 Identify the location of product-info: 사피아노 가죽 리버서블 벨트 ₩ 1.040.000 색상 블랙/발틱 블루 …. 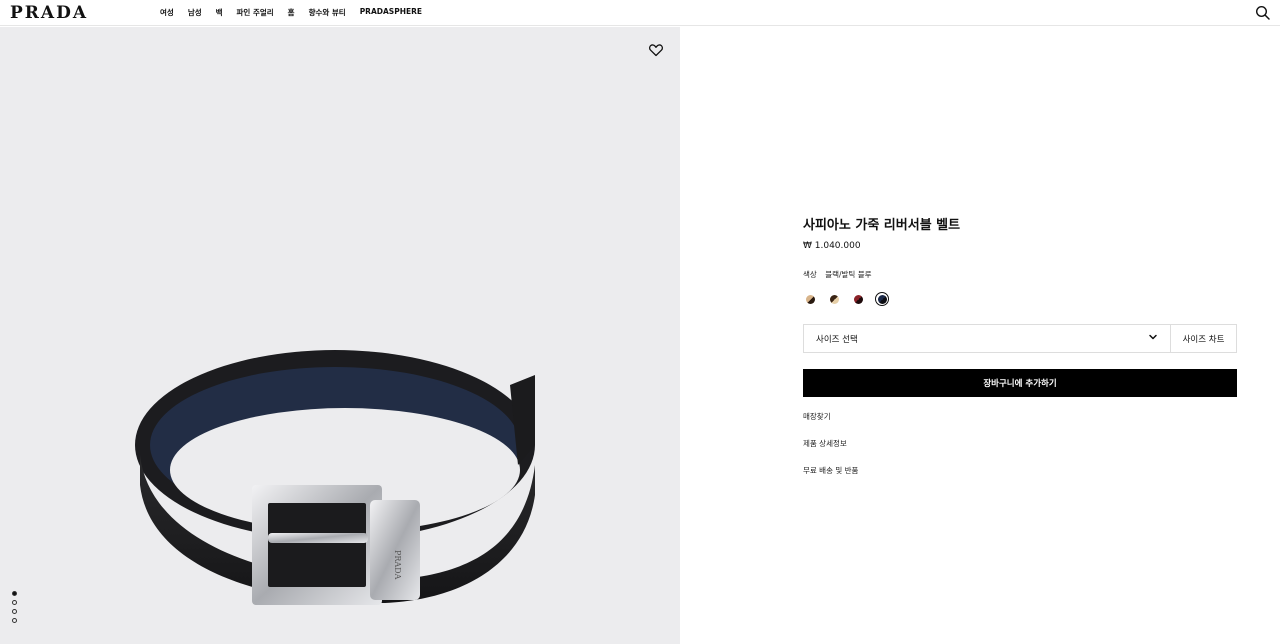
(1020, 353).